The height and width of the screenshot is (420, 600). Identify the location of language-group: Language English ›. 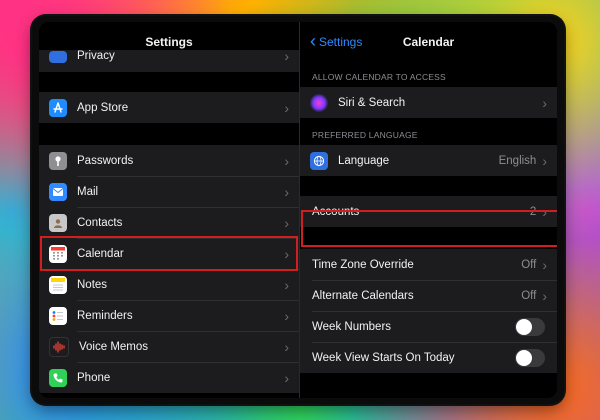
(428, 160).